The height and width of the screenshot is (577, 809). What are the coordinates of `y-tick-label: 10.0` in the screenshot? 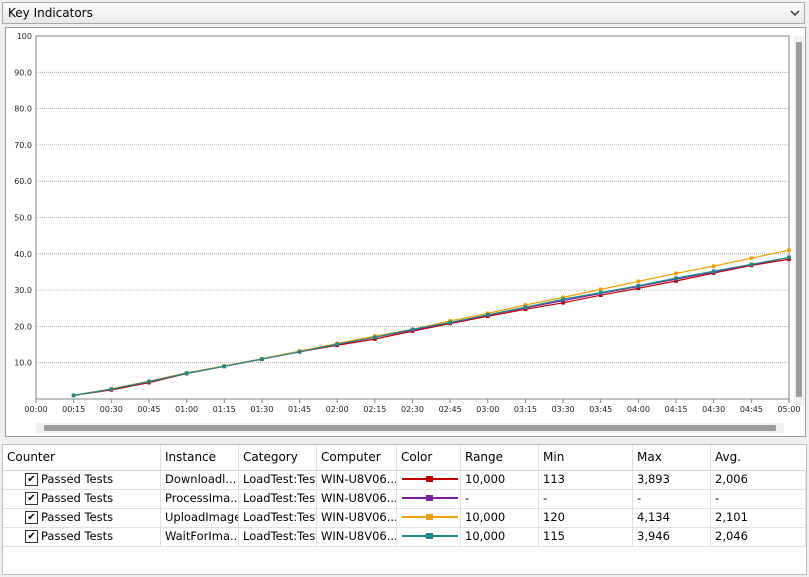 It's located at (23, 363).